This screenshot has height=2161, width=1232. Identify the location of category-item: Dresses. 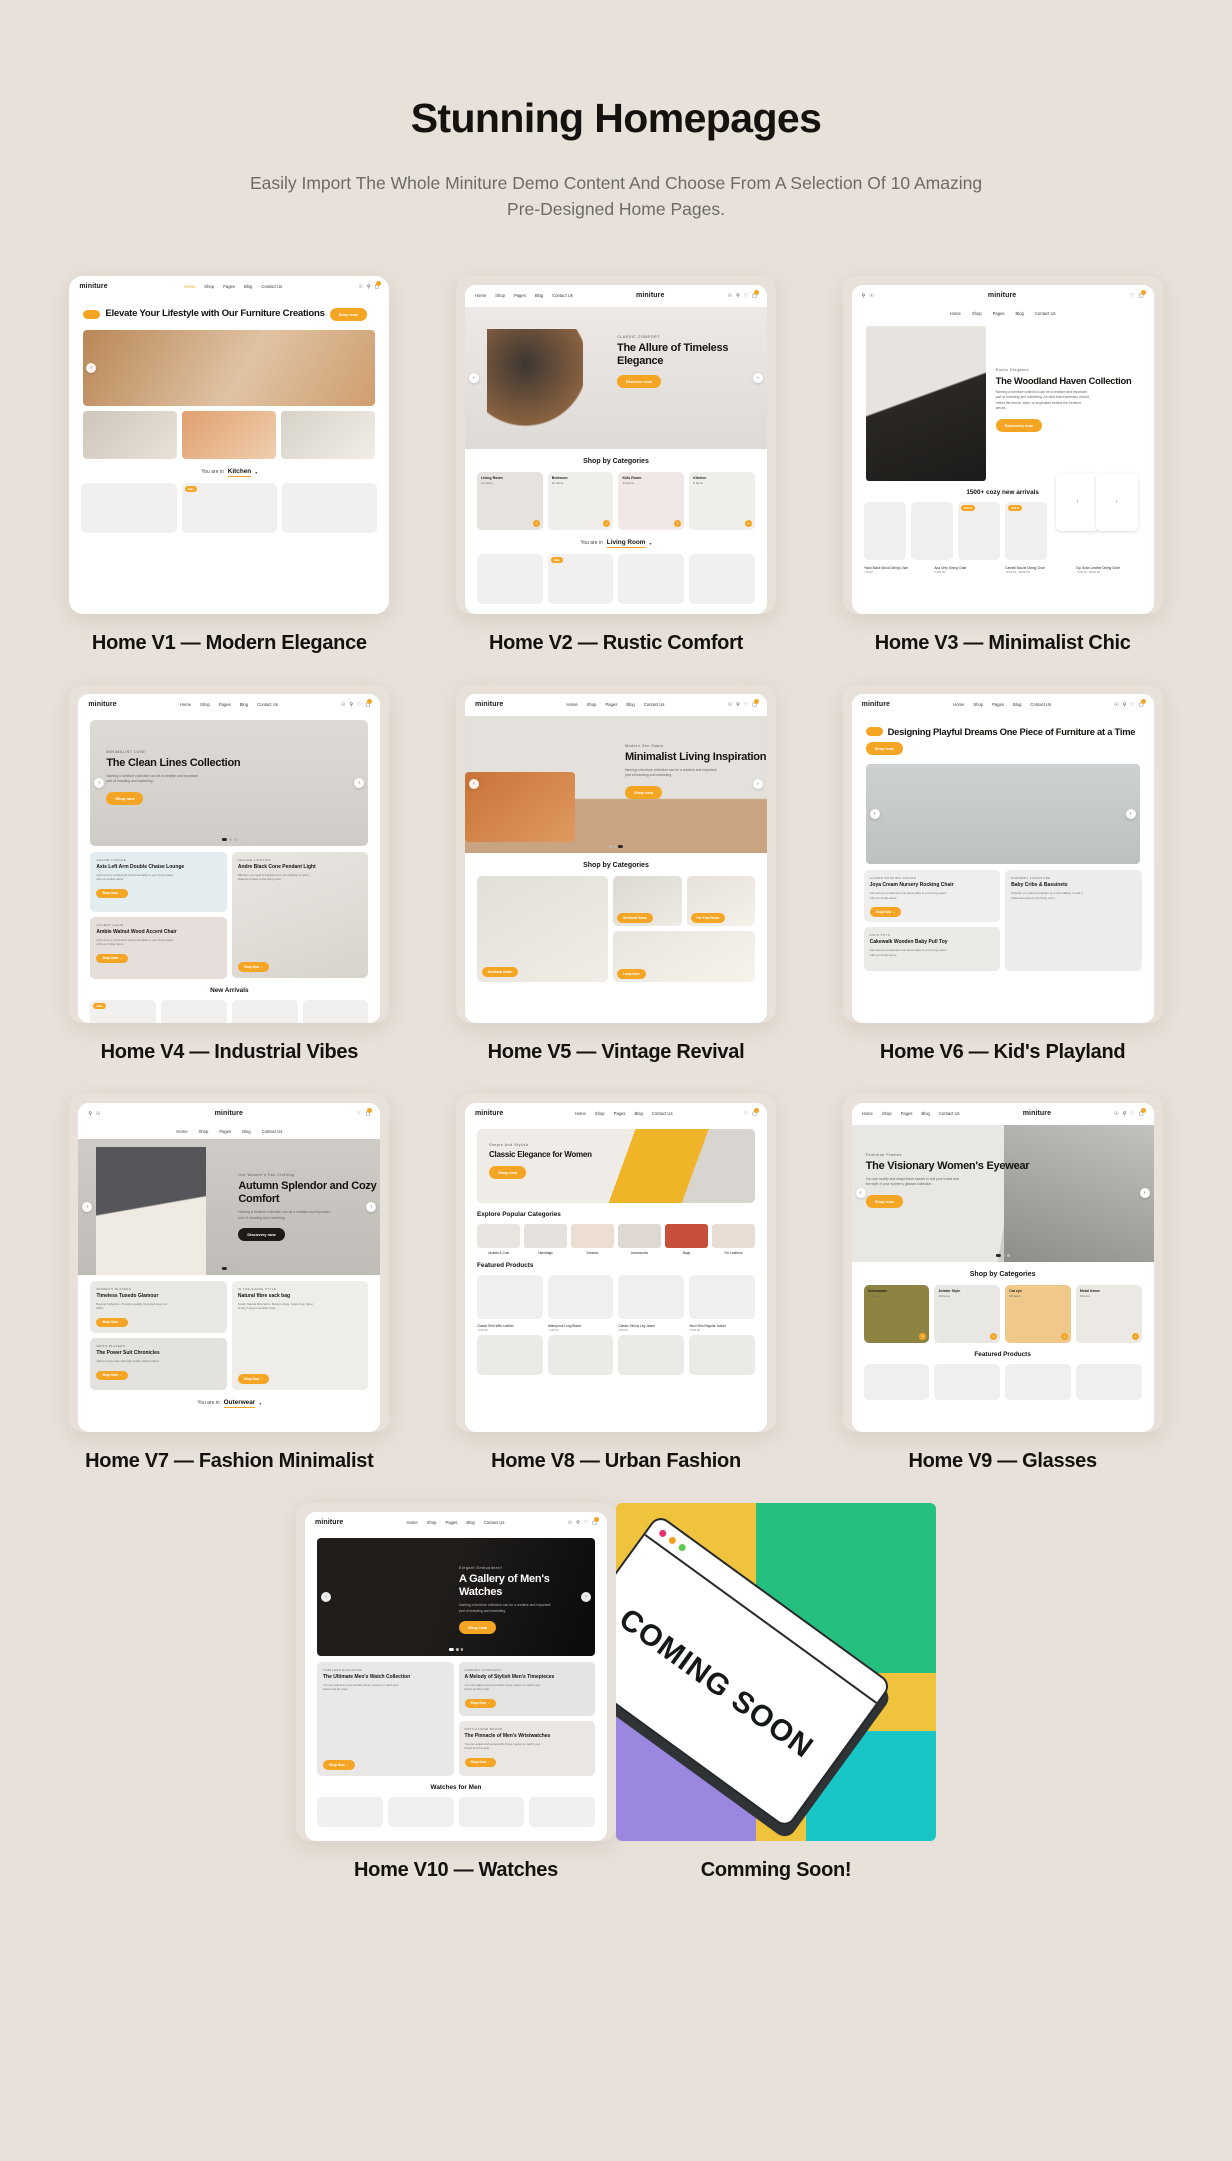
(592, 1239).